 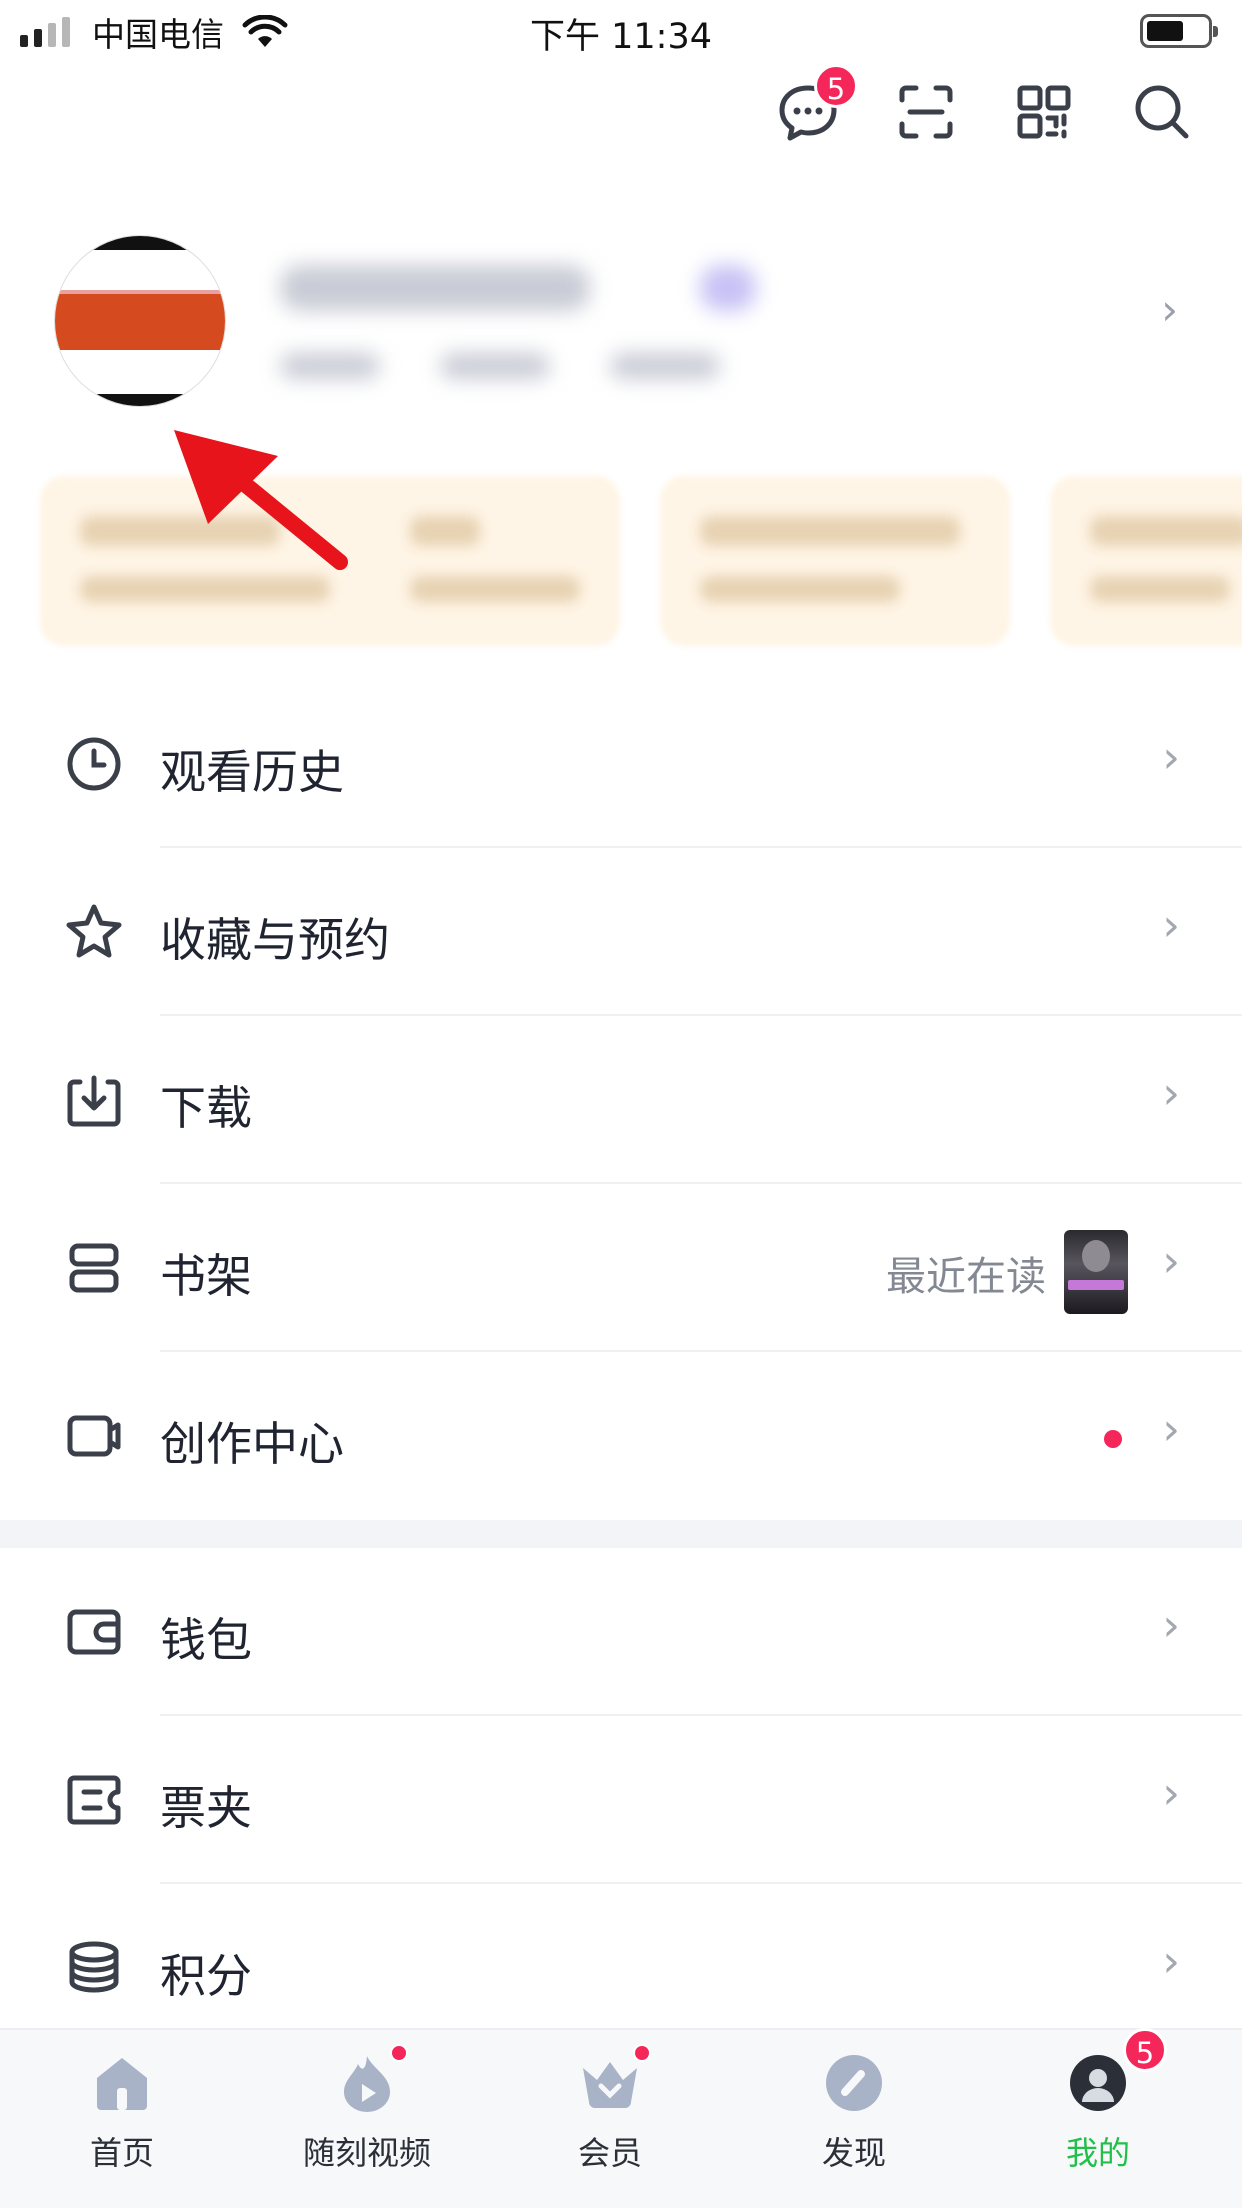 What do you see at coordinates (966, 1277) in the screenshot?
I see `recently-reading-label: 最近在读` at bounding box center [966, 1277].